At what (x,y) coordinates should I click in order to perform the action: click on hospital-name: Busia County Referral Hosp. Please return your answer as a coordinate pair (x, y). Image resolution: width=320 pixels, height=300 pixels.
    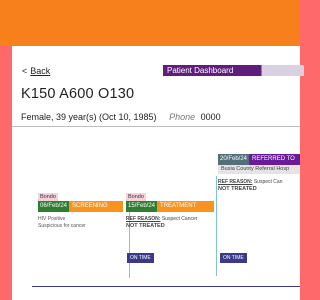
    Looking at the image, I should click on (259, 169).